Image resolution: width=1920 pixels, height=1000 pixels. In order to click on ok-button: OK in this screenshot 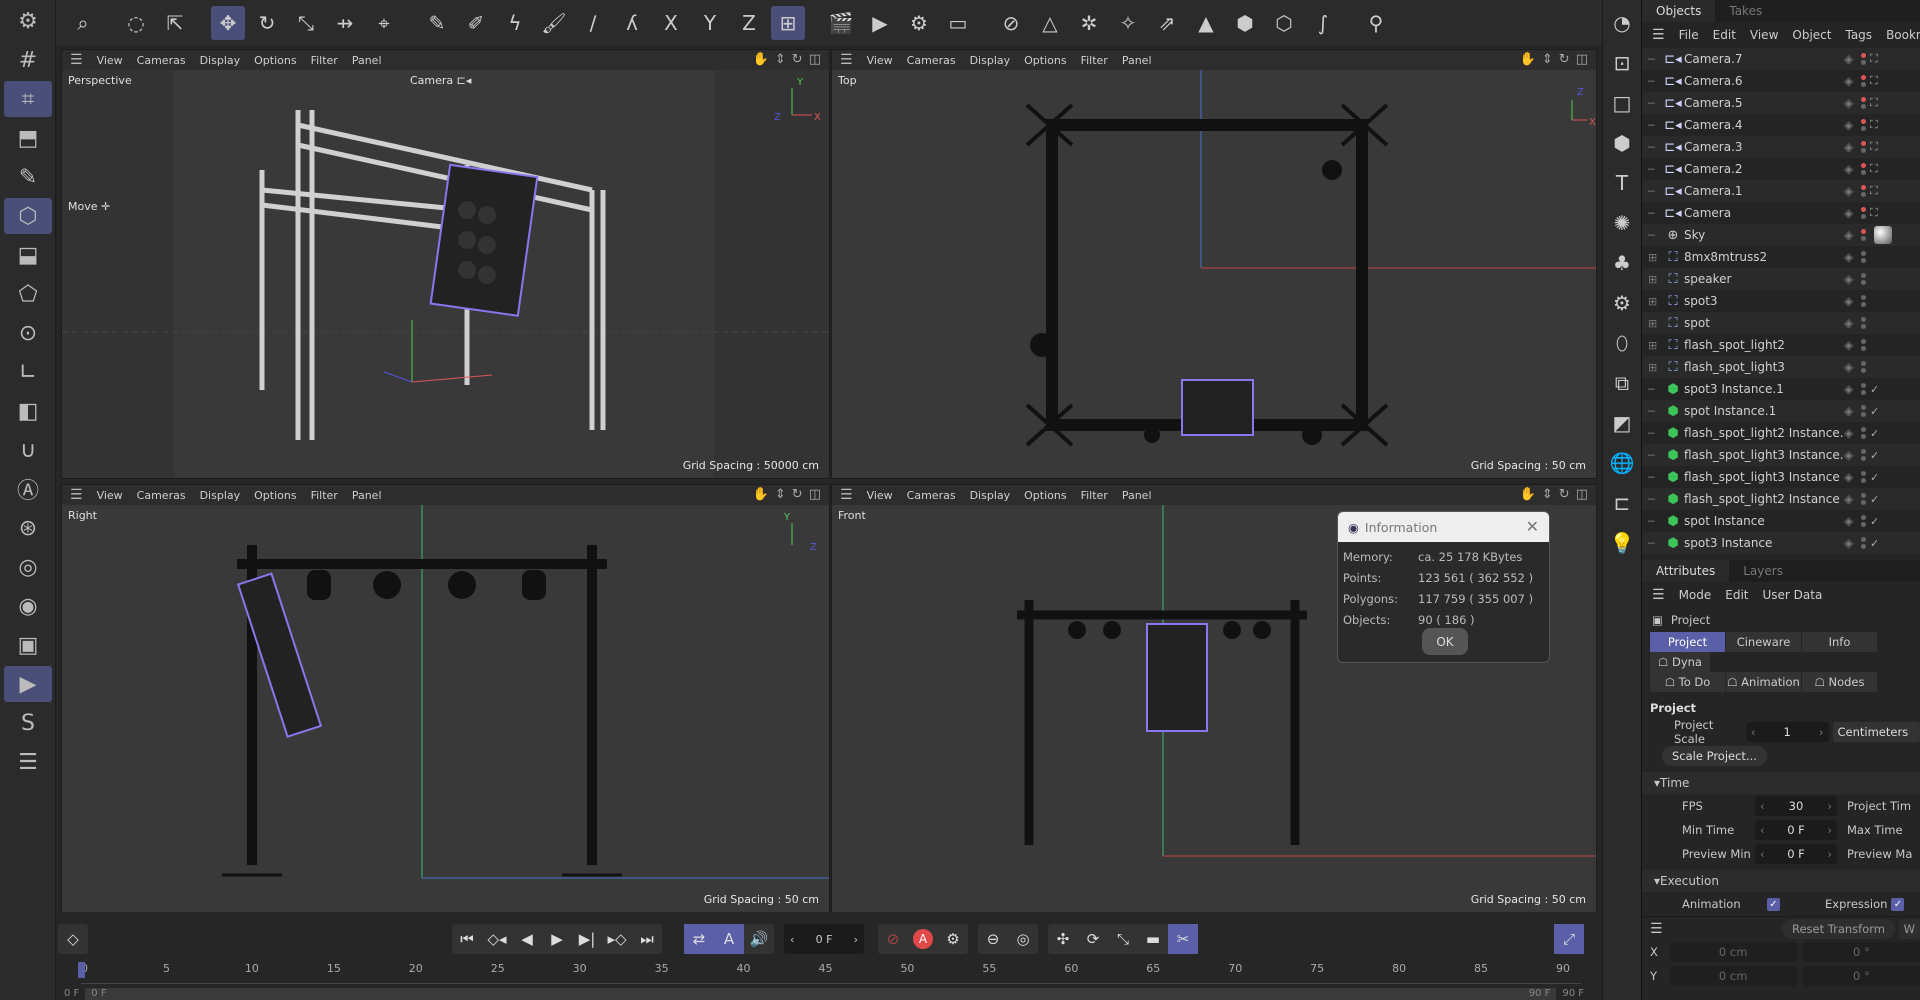, I will do `click(1445, 641)`.